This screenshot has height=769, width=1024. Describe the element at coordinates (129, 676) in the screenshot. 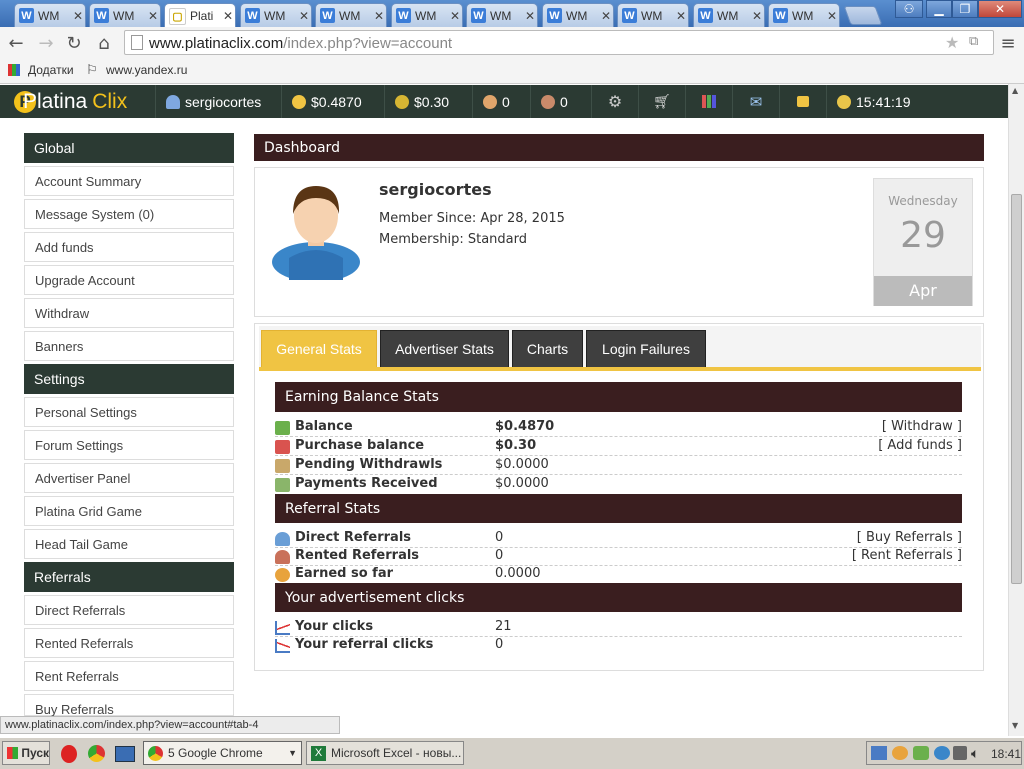

I see `sidebar-item-rent-referrals: Rent Referrals` at that location.